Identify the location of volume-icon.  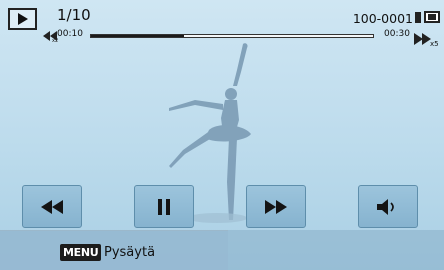
(385, 206).